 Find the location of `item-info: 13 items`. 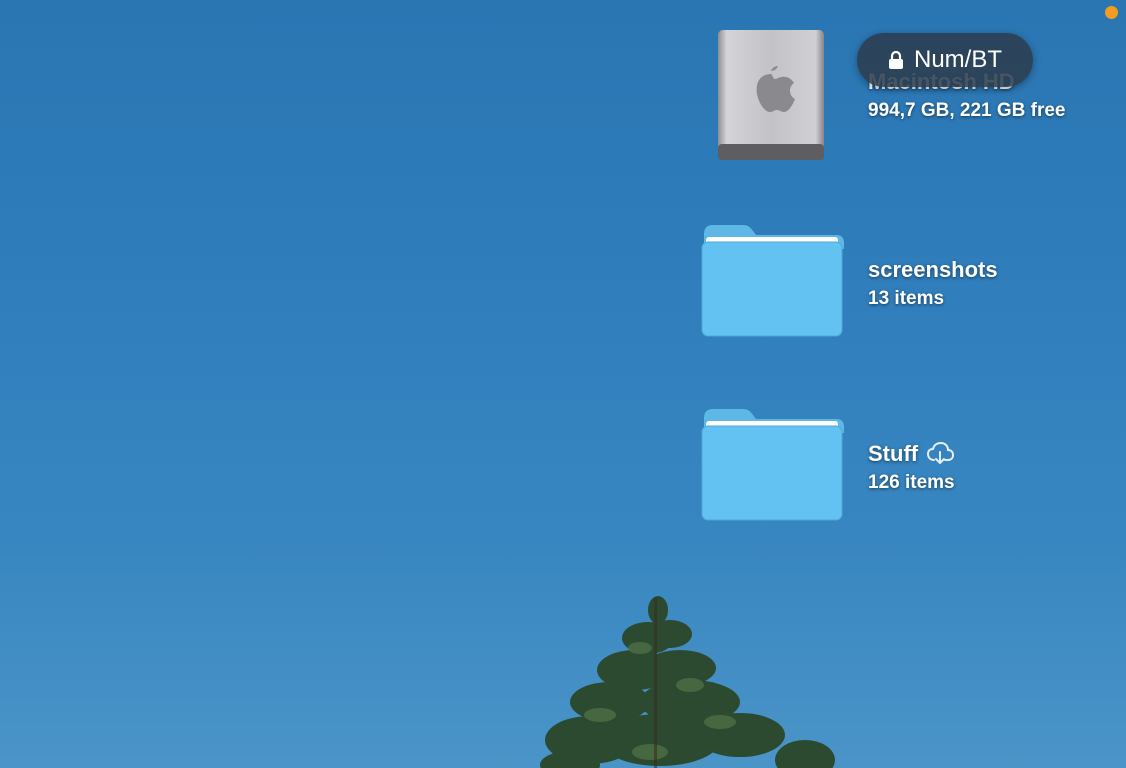

item-info: 13 items is located at coordinates (906, 298).